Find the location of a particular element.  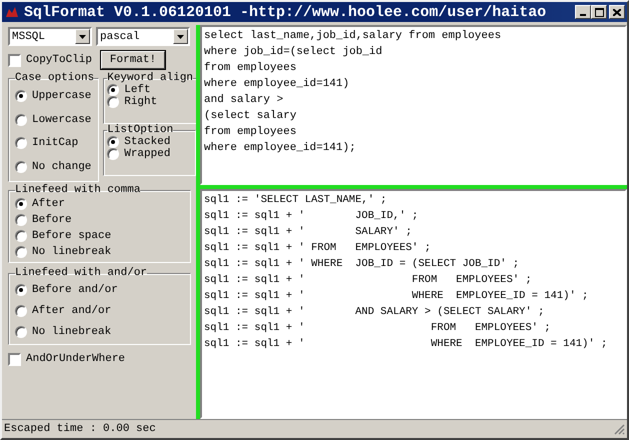

close-button is located at coordinates (617, 12).